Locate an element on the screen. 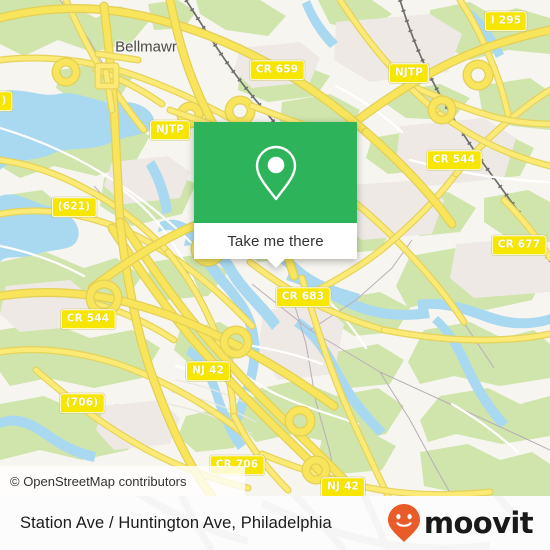  map-attribution: © OpenStreetMap contributors is located at coordinates (122, 481).